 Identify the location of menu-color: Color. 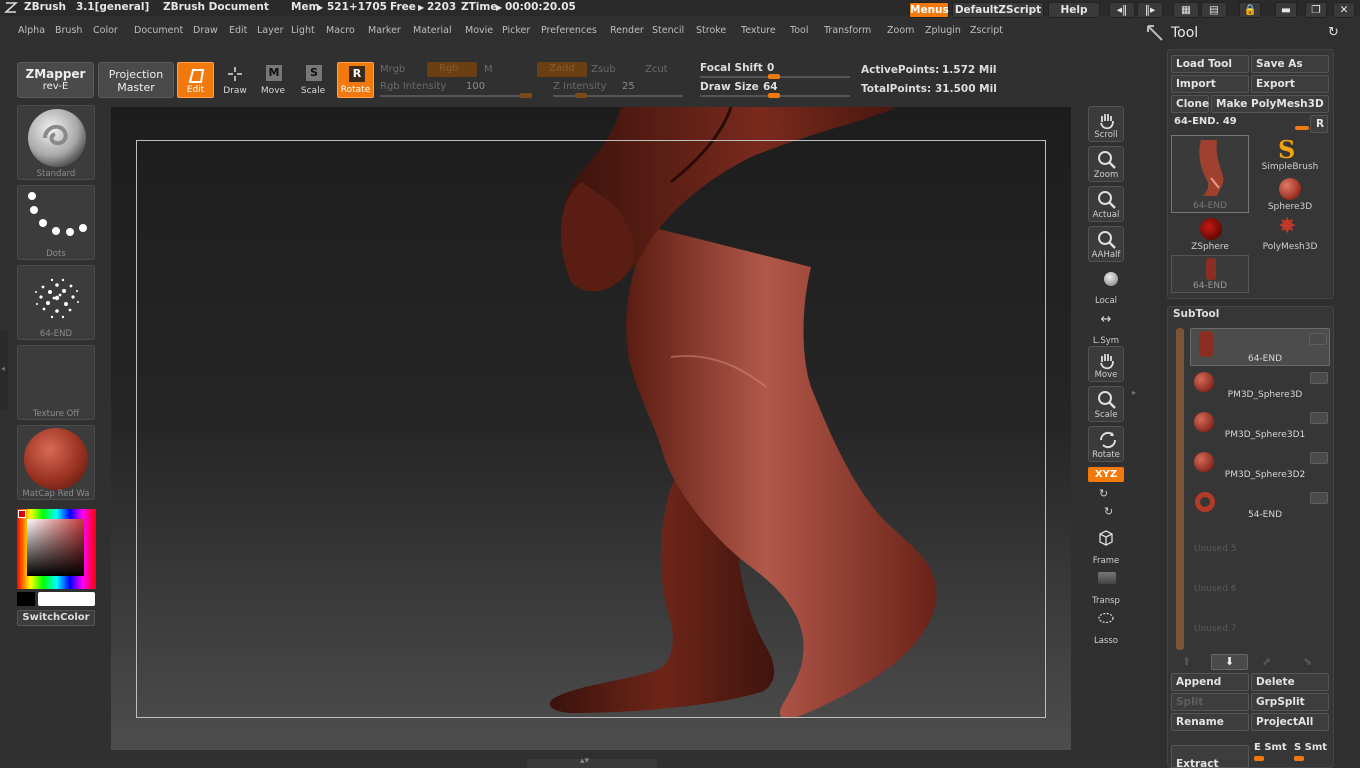
(105, 30).